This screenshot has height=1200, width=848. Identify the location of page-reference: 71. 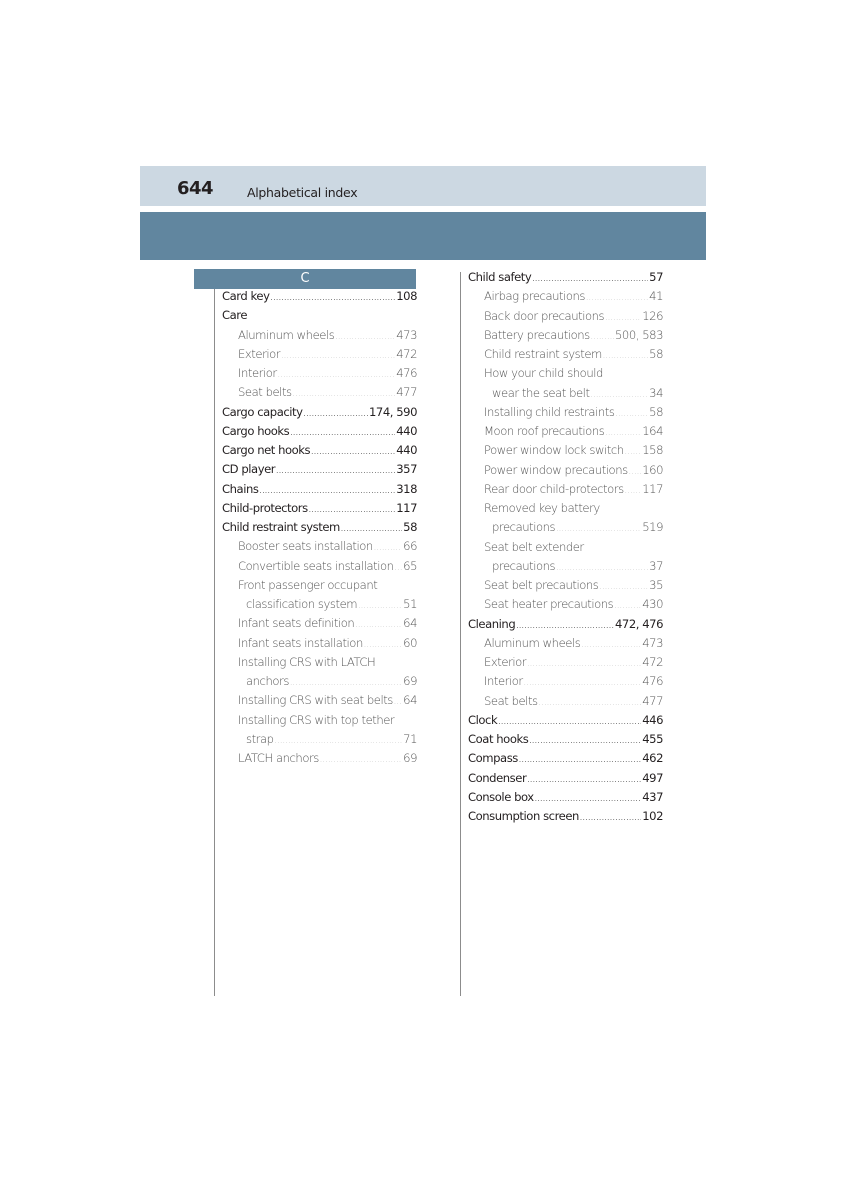
(410, 739).